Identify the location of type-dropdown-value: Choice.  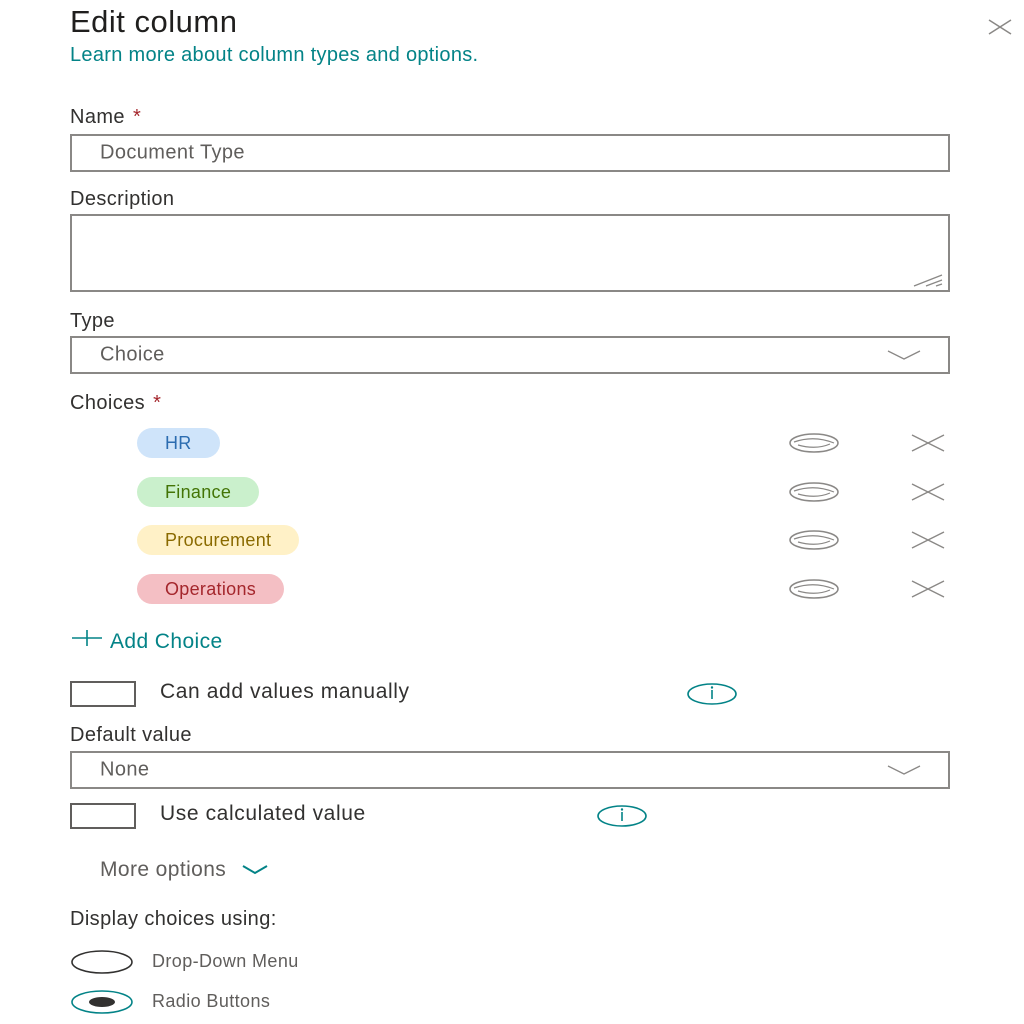
(132, 354).